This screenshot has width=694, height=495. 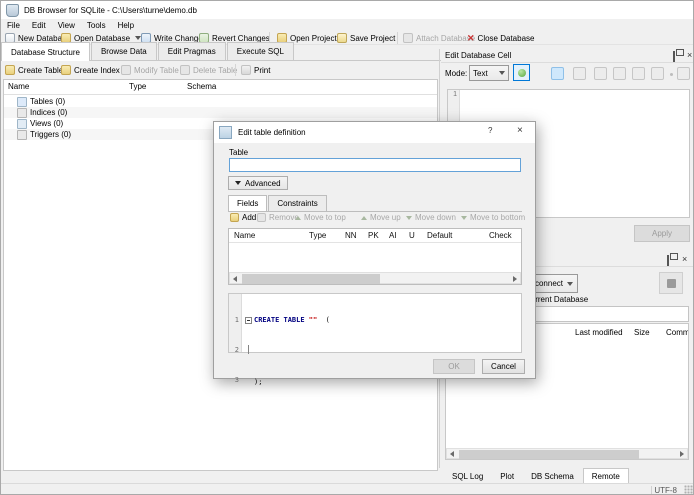 I want to click on move-up-button: Move up, so click(x=381, y=217).